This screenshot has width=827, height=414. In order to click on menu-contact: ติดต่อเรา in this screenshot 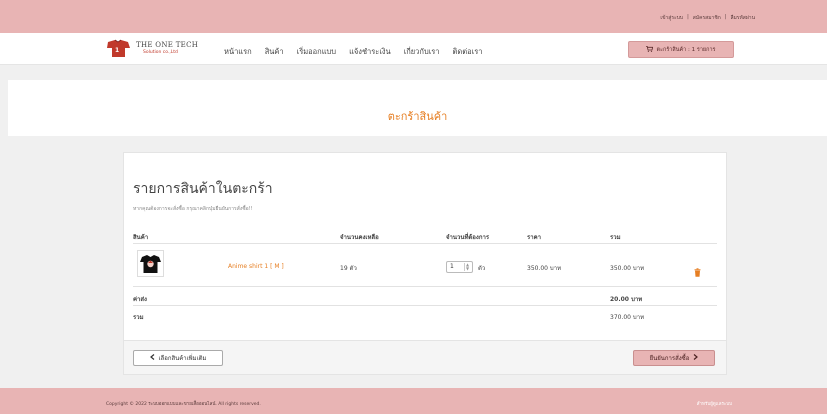, I will do `click(468, 52)`.